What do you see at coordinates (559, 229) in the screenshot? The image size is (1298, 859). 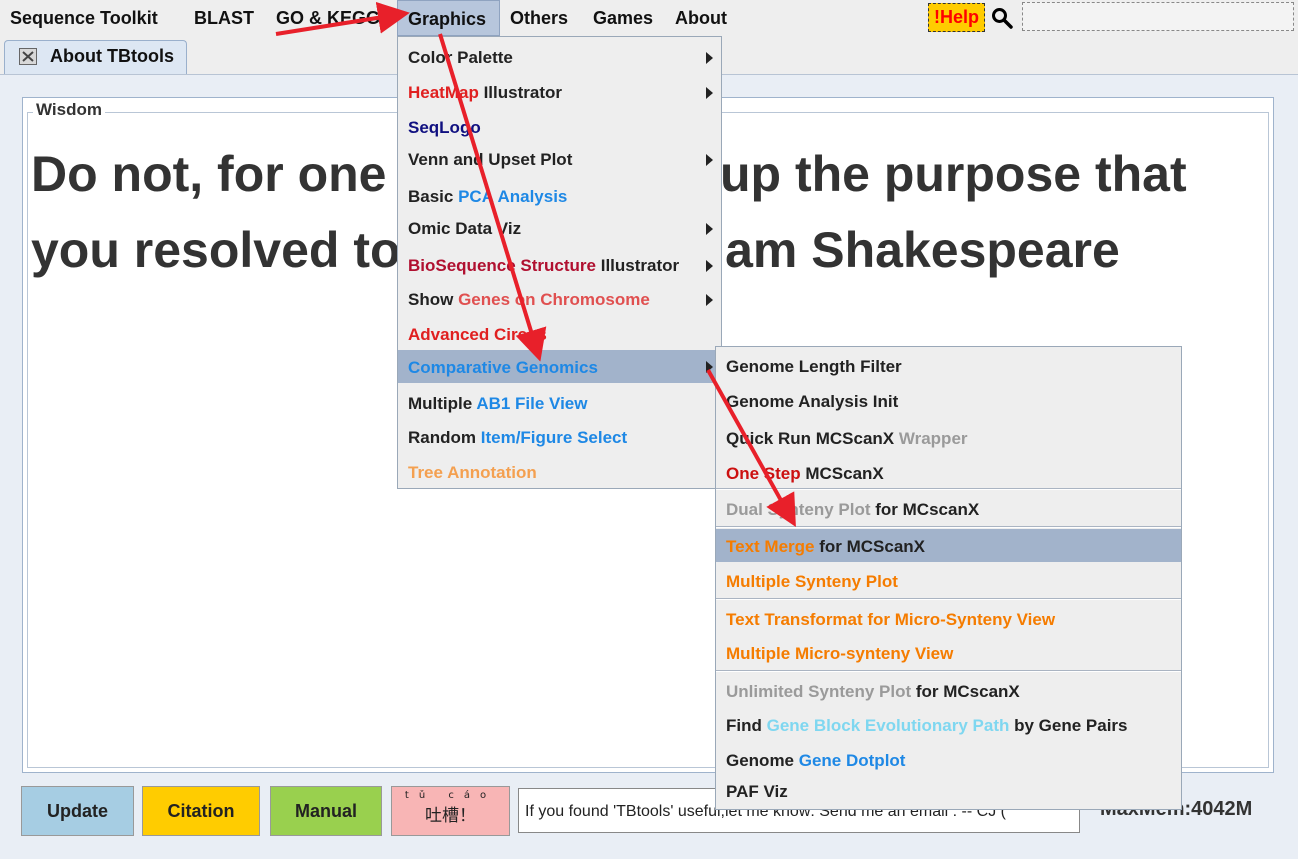 I see `menu-item-omic-data-viz: Omic Data Viz` at bounding box center [559, 229].